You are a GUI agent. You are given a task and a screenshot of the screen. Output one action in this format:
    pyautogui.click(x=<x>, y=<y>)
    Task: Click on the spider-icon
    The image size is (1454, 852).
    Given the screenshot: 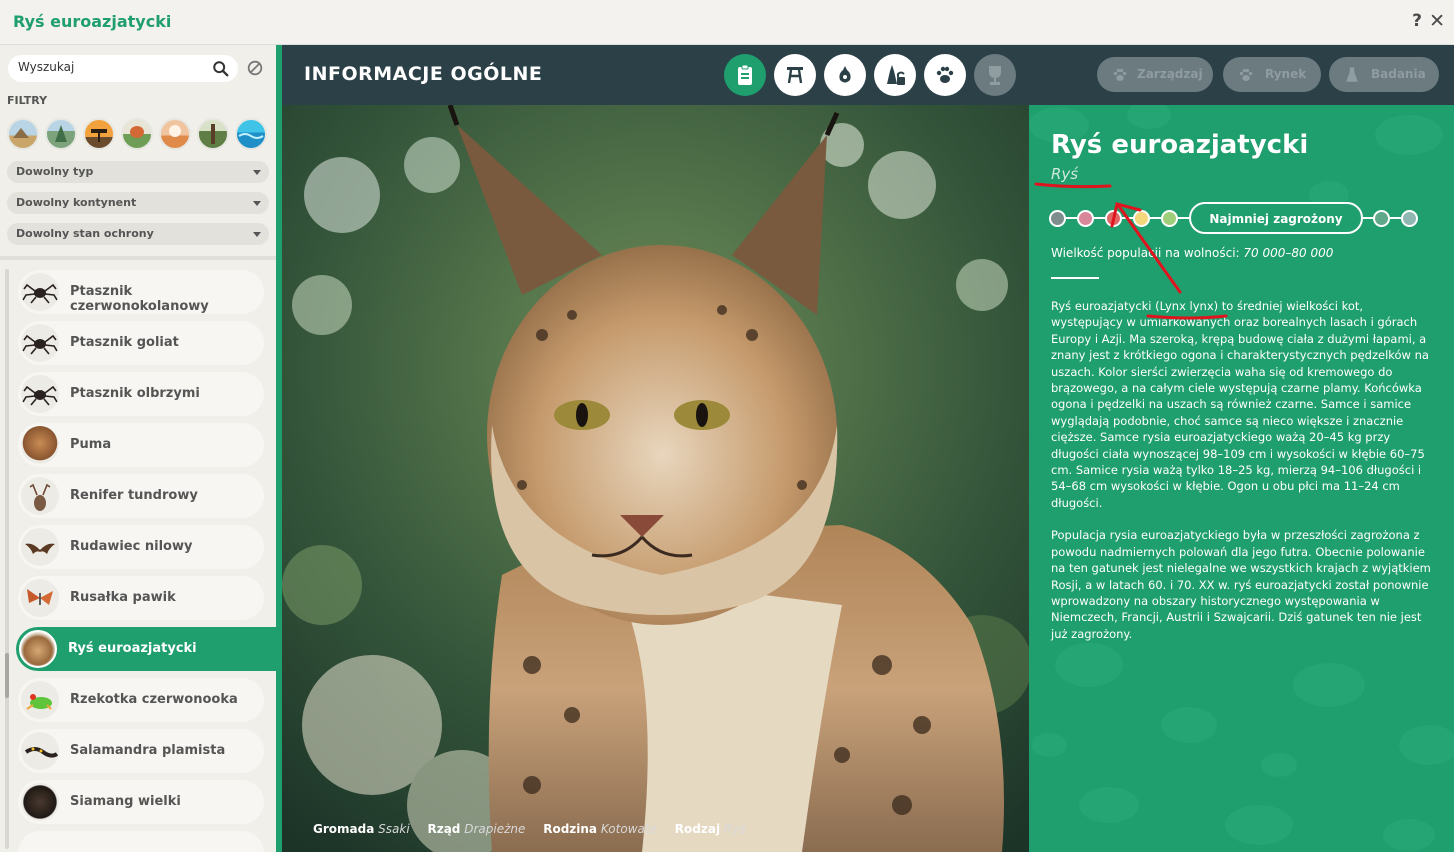 What is the action you would take?
    pyautogui.click(x=40, y=394)
    